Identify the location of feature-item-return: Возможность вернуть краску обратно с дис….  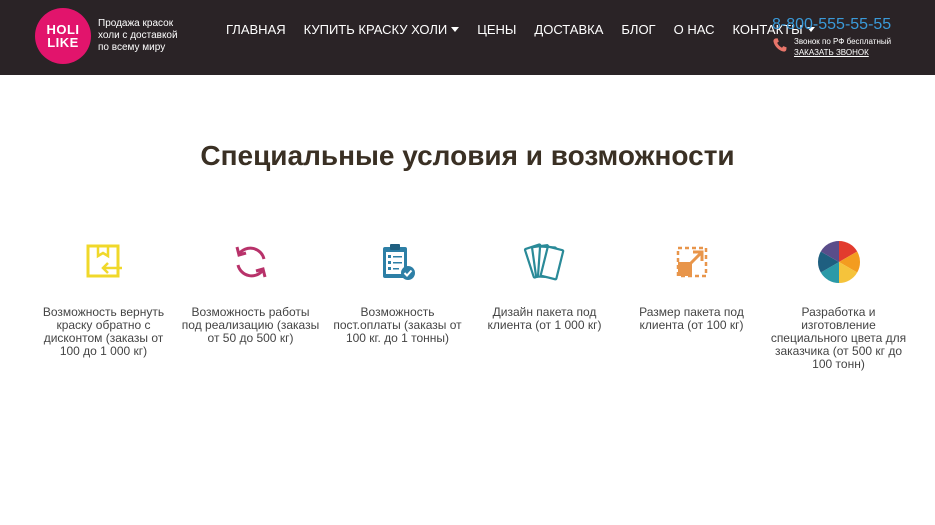
(103, 304).